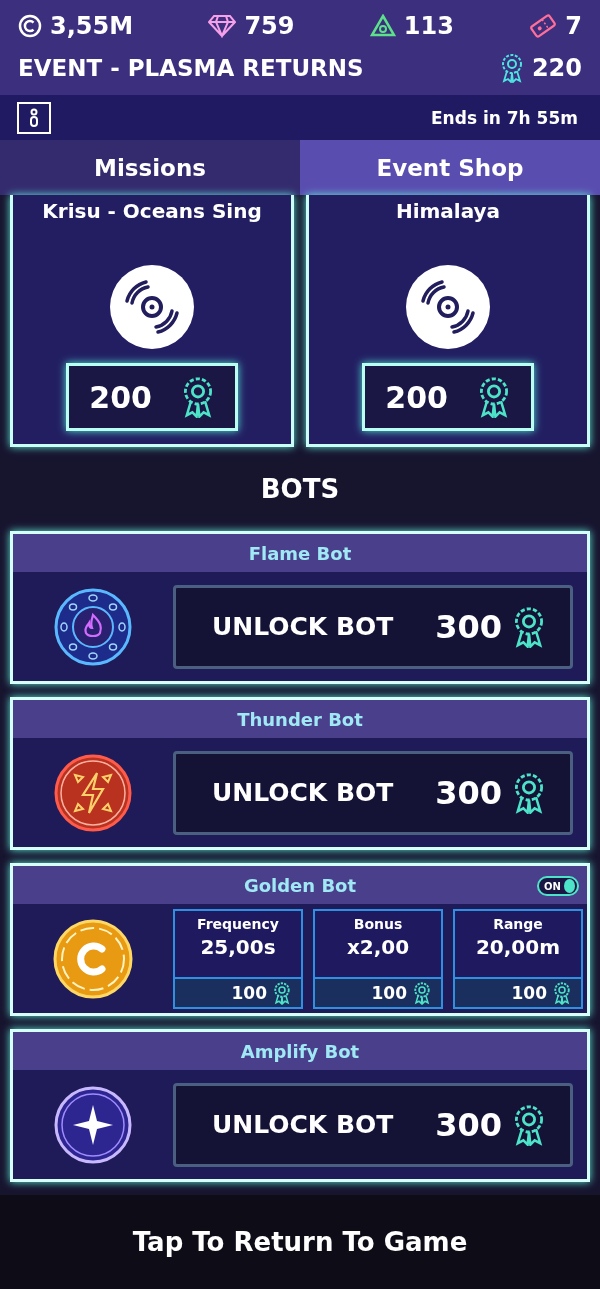  What do you see at coordinates (238, 946) in the screenshot?
I see `stat-value: 25,00s` at bounding box center [238, 946].